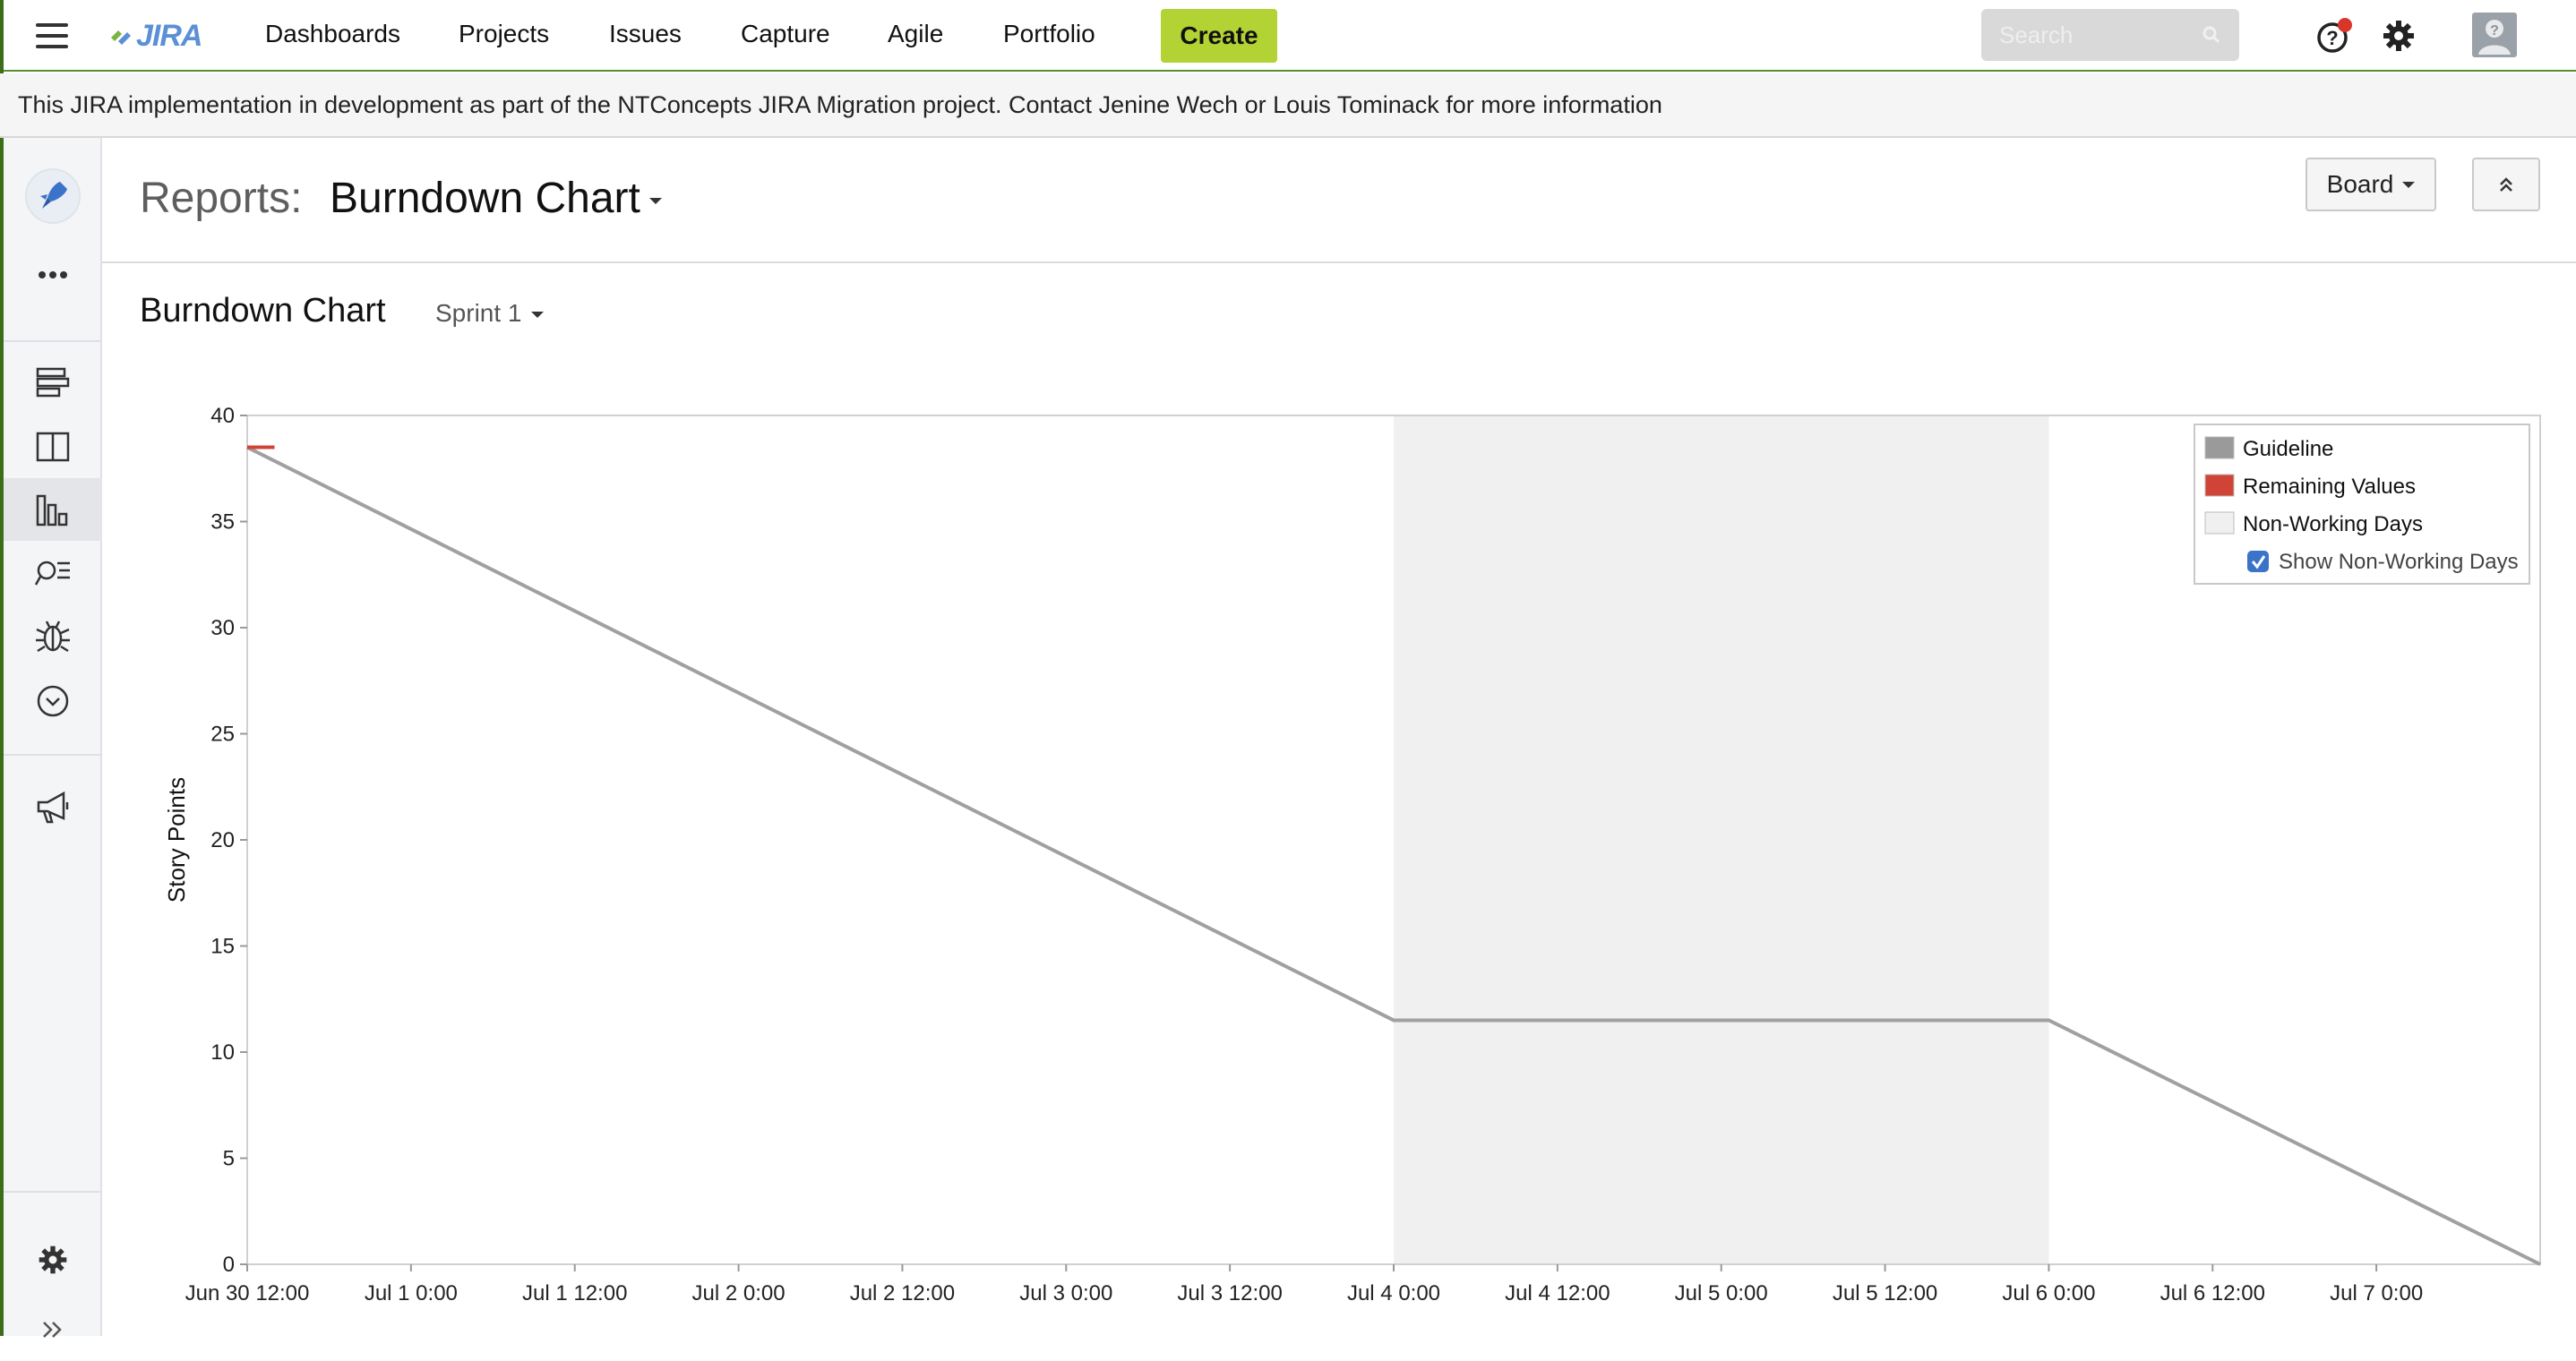  What do you see at coordinates (739, 1293) in the screenshot?
I see `x-tick-label: Jul 2 0:00` at bounding box center [739, 1293].